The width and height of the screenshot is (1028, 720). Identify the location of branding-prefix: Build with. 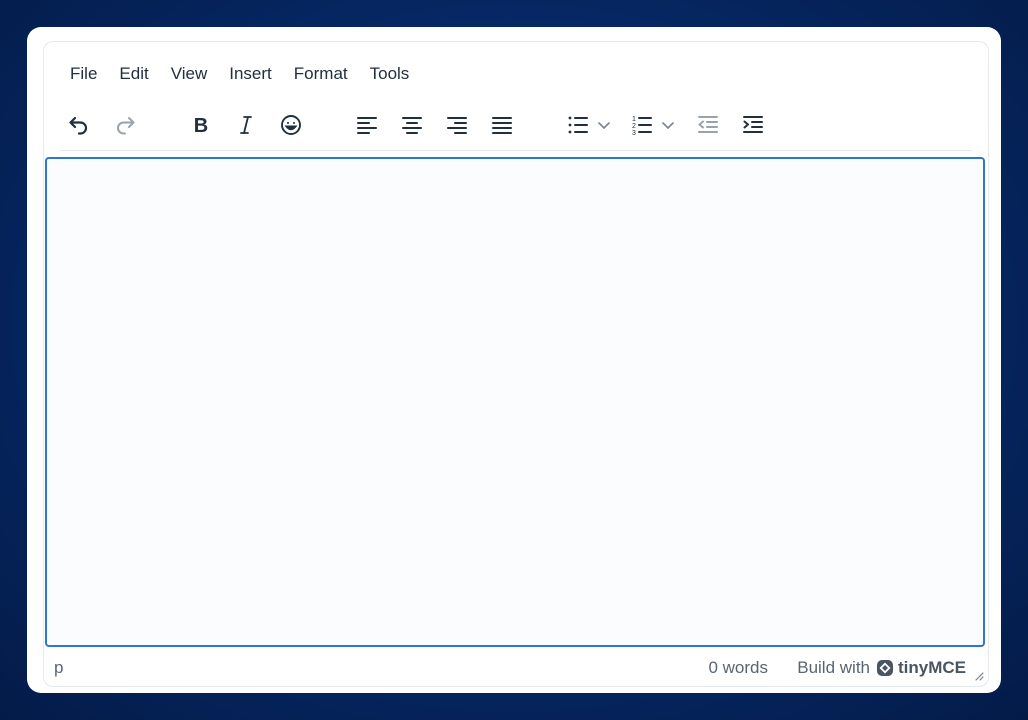
(833, 667).